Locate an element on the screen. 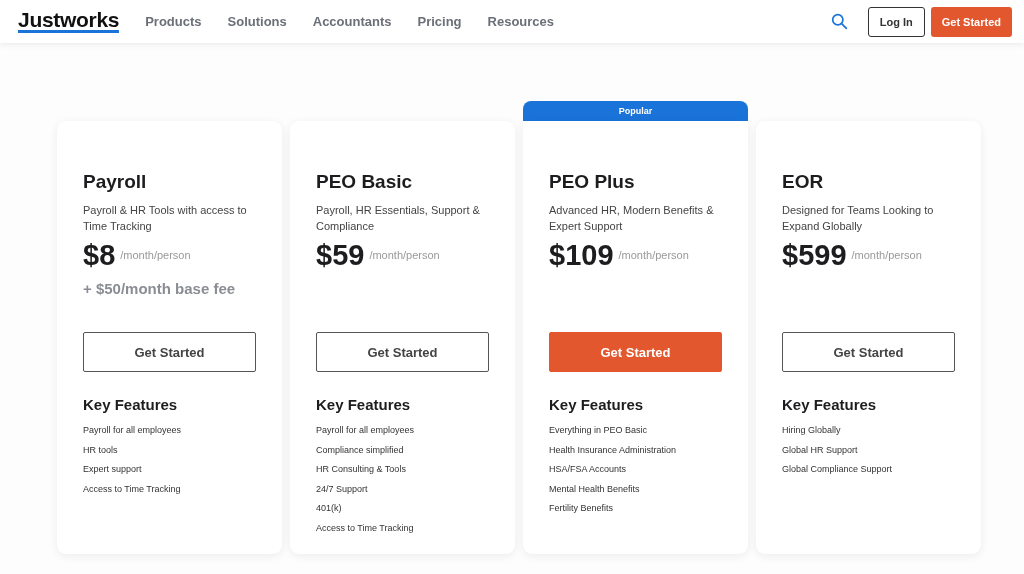 This screenshot has width=1024, height=574. plan-name: Payroll is located at coordinates (115, 182).